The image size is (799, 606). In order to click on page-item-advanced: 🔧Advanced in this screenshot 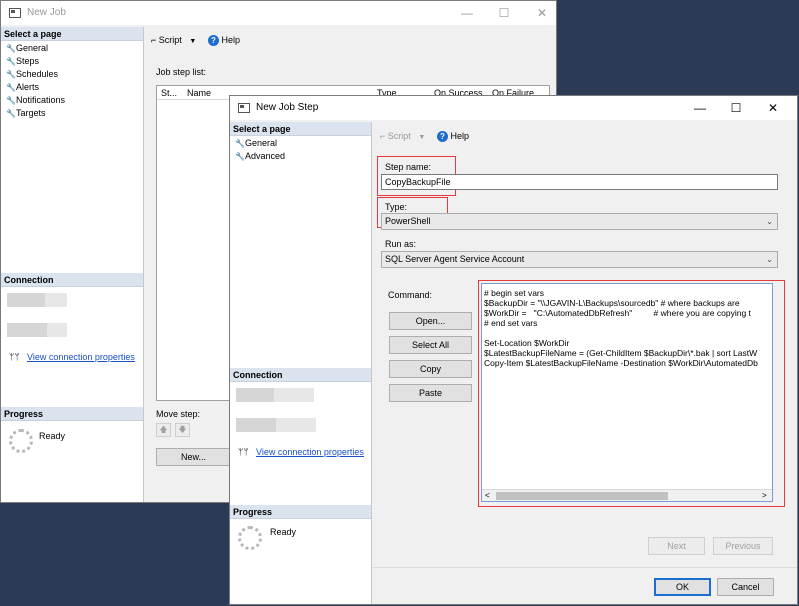, I will do `click(300, 156)`.